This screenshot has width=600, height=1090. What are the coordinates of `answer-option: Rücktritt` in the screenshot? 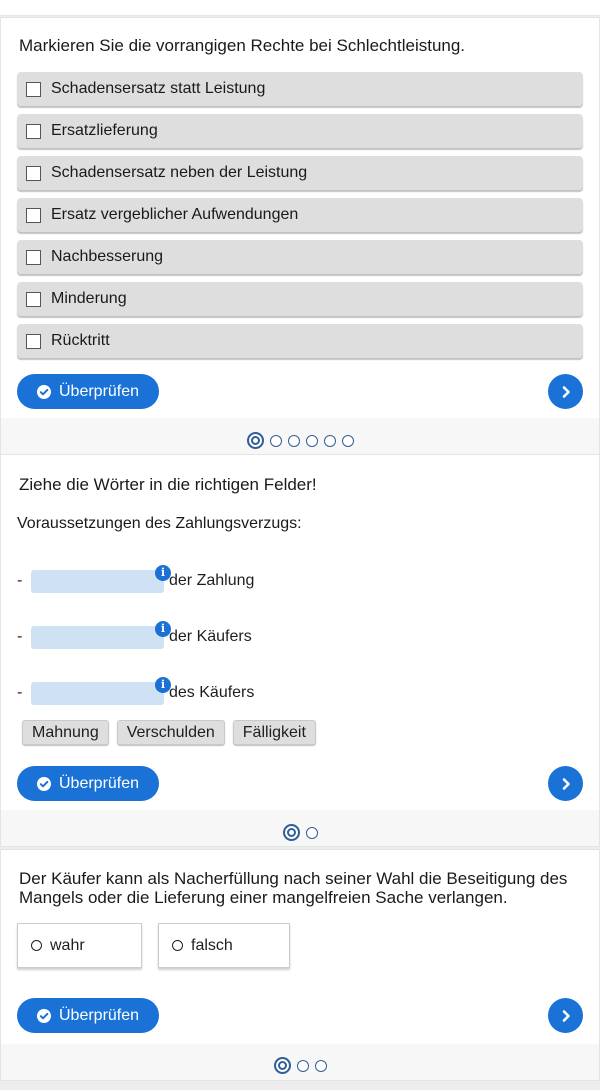 It's located at (300, 341).